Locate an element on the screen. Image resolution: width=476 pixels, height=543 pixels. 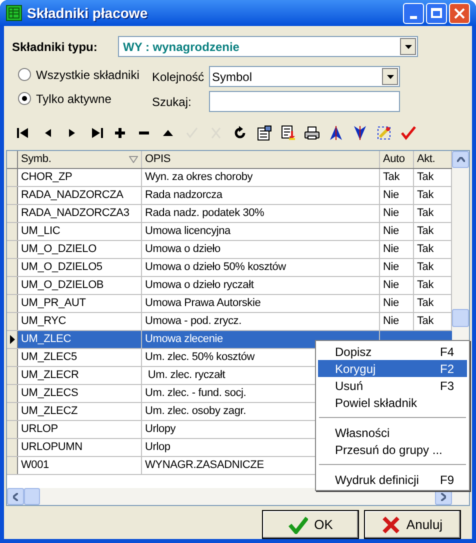
table-cell: URLOPUMN is located at coordinates (80, 447).